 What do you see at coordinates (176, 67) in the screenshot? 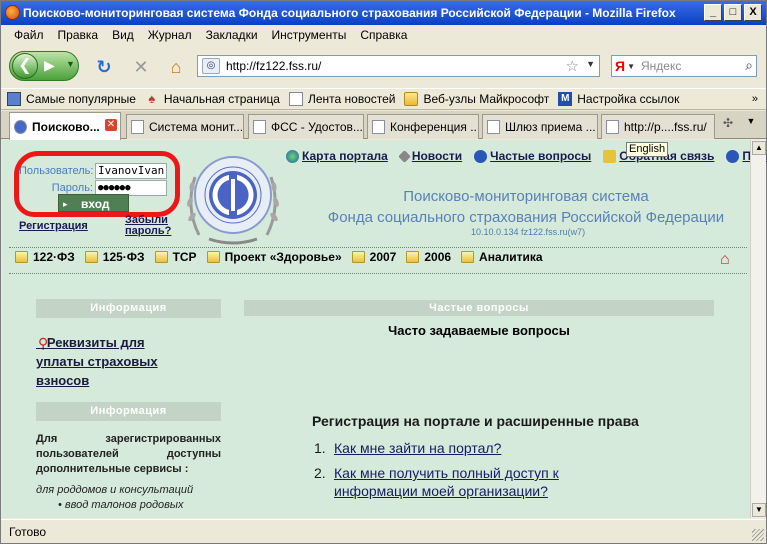
I see `home-icon: ⌂` at bounding box center [176, 67].